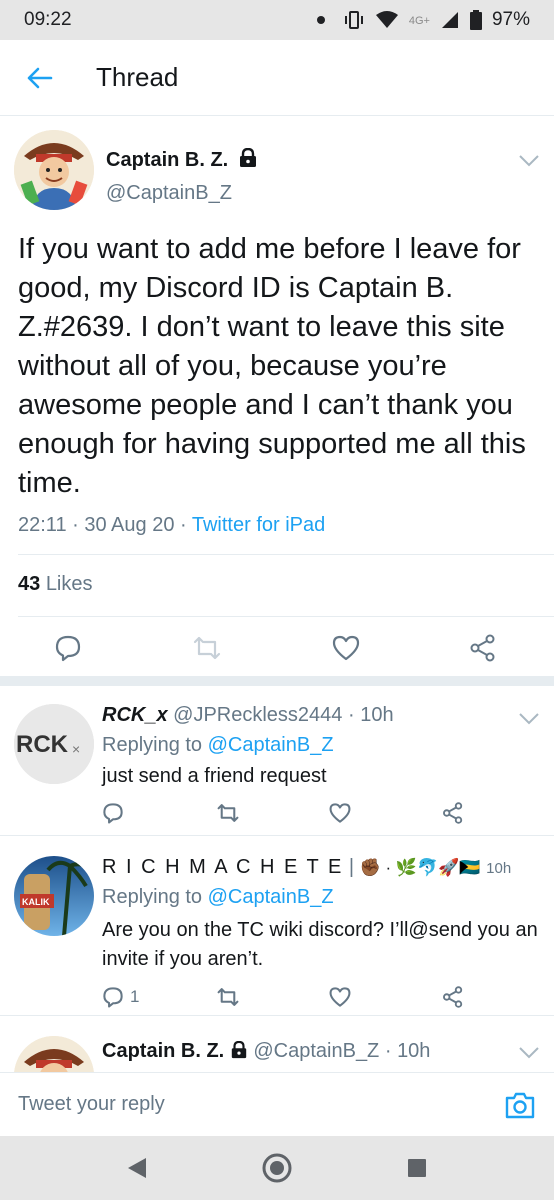 The image size is (554, 1200). What do you see at coordinates (42, 744) in the screenshot?
I see `avatar-text: RCK` at bounding box center [42, 744].